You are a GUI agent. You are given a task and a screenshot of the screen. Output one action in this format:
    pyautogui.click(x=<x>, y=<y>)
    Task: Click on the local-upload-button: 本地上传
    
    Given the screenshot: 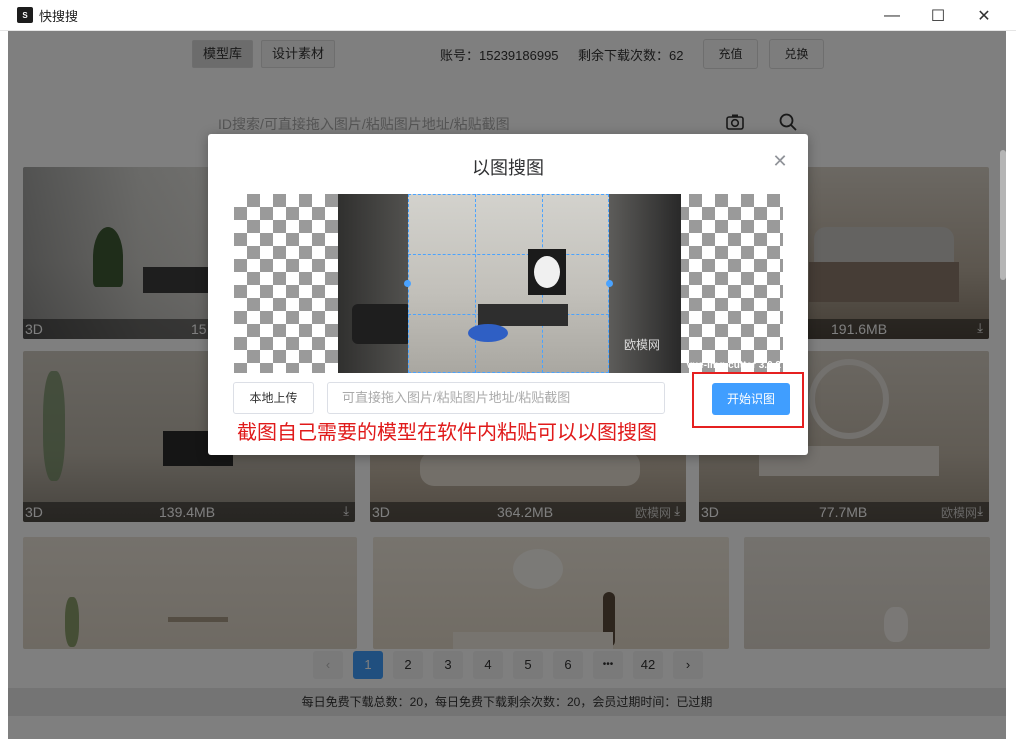 What is the action you would take?
    pyautogui.click(x=273, y=398)
    